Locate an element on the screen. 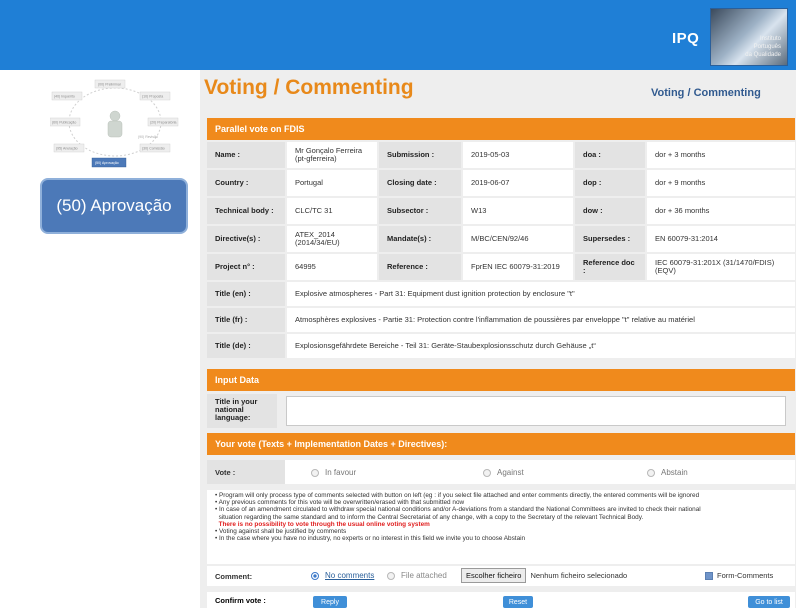 The width and height of the screenshot is (796, 608). radio-against is located at coordinates (487, 472).